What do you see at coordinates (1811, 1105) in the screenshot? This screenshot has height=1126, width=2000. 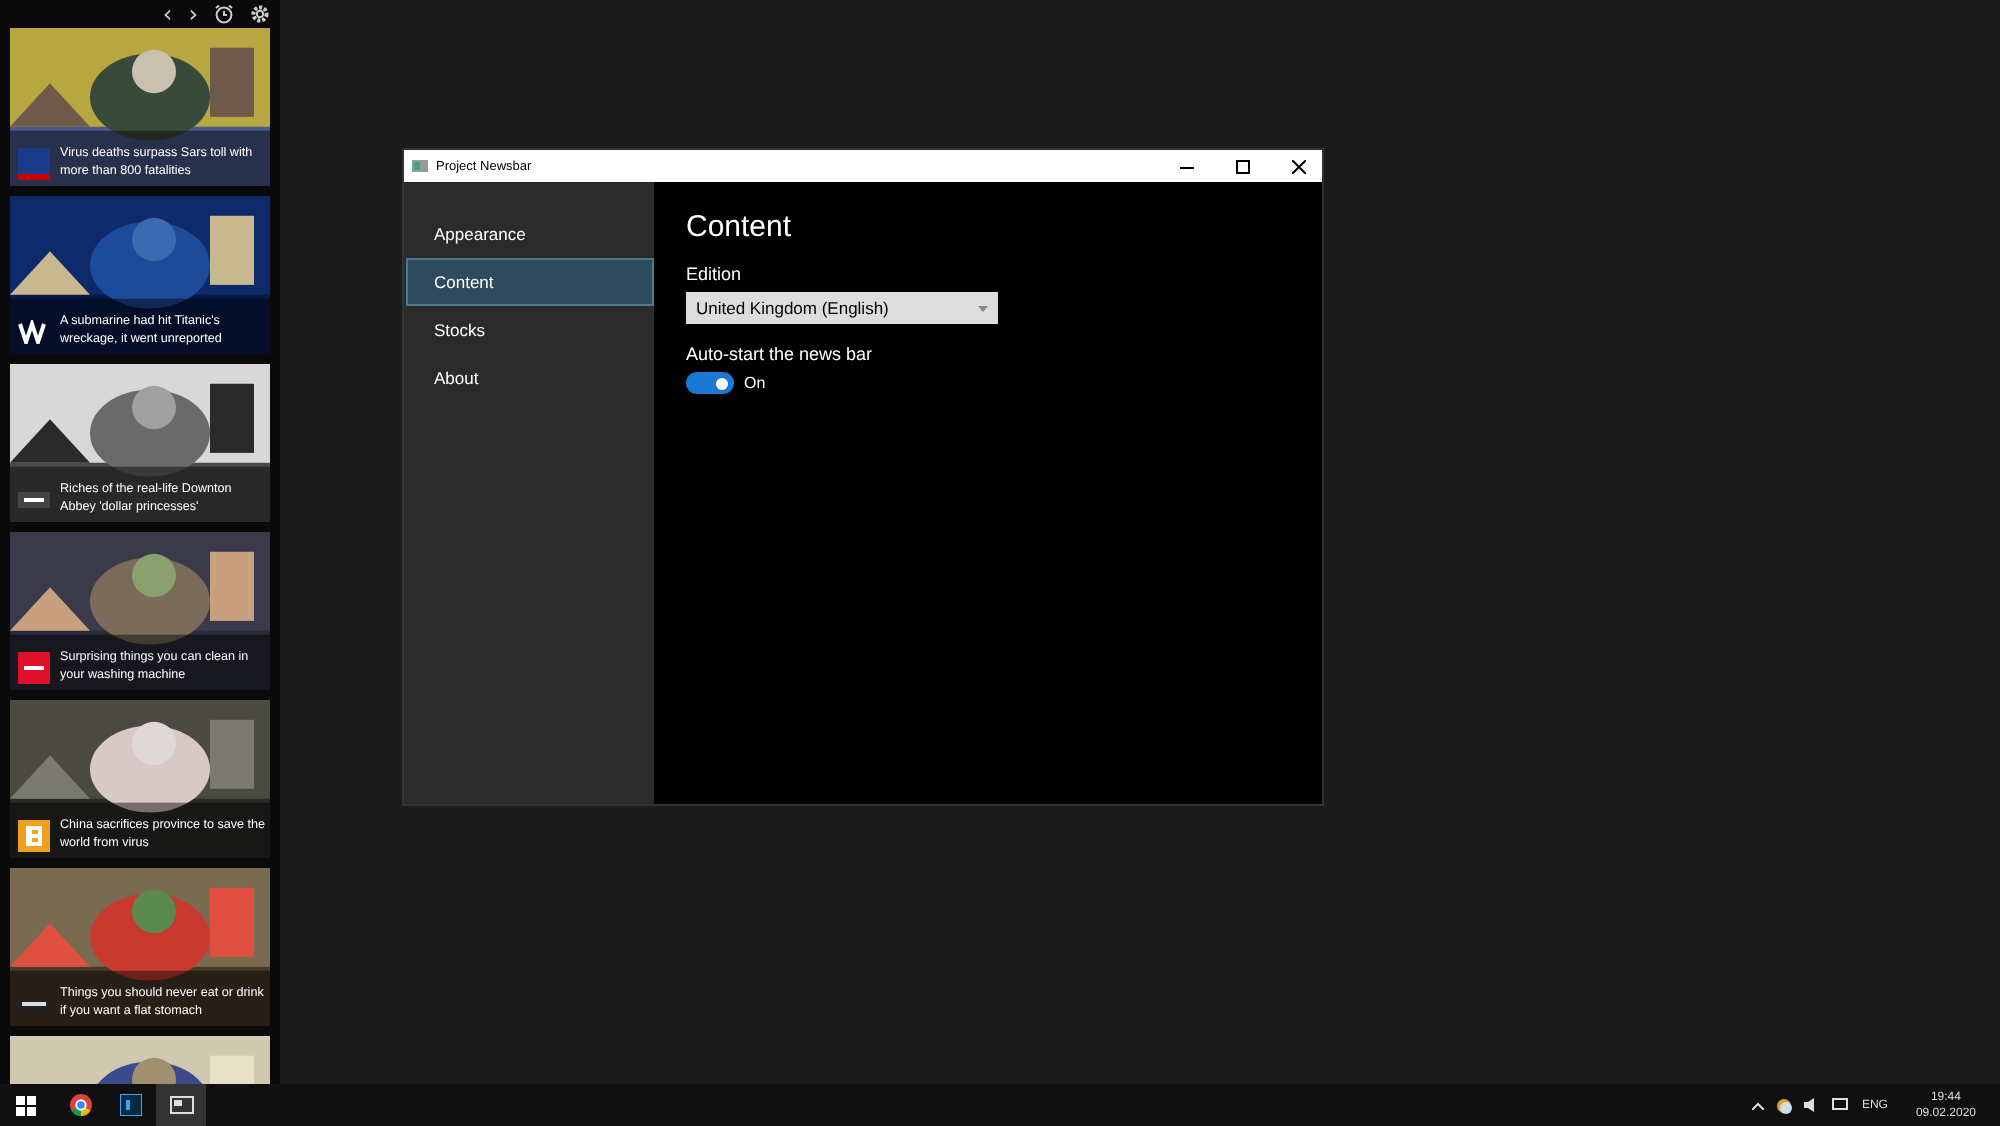 I see `volume-icon` at bounding box center [1811, 1105].